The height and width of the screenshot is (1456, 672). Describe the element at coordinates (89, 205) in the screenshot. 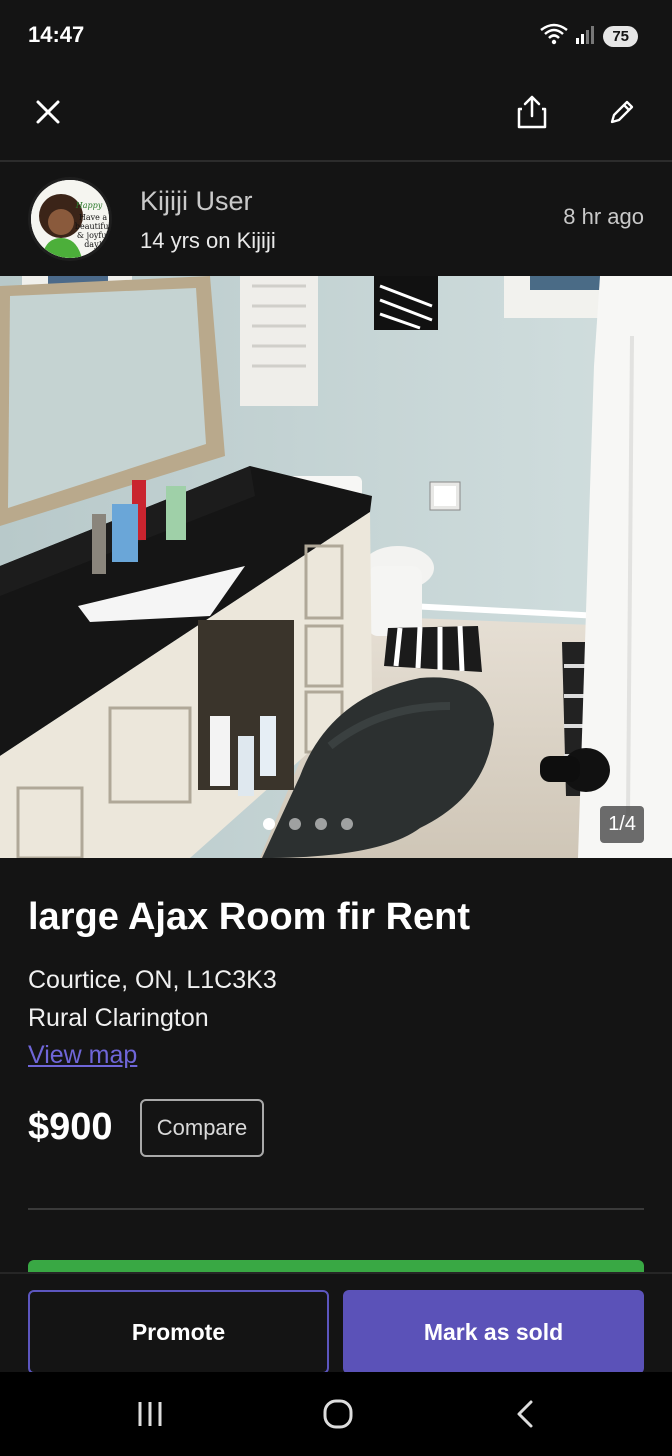

I see `svg-text: Happy` at that location.